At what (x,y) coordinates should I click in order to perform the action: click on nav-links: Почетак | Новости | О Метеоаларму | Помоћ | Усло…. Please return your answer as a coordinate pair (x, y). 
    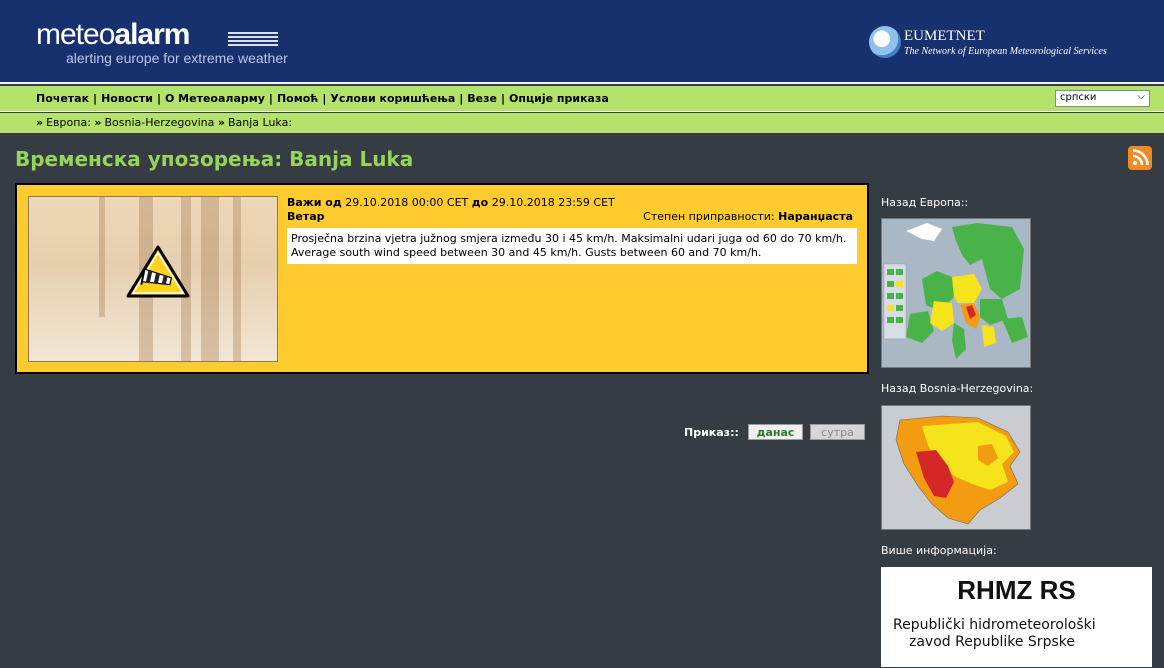
    Looking at the image, I should click on (322, 98).